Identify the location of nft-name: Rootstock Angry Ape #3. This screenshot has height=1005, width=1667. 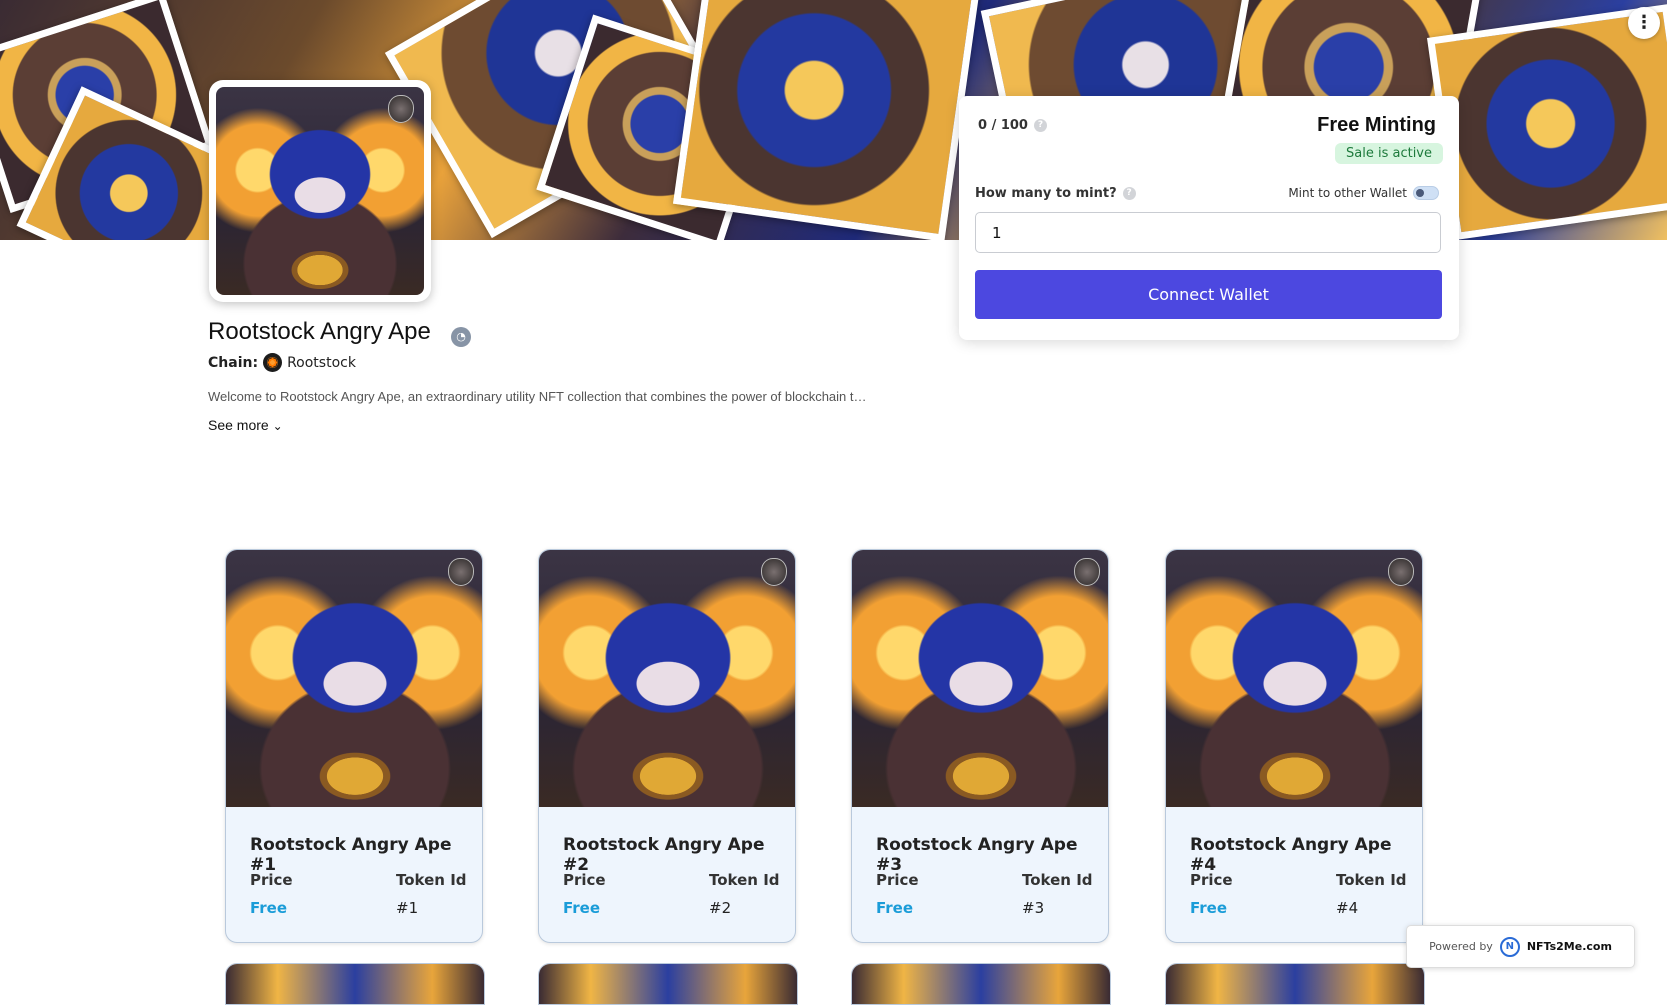
(977, 855).